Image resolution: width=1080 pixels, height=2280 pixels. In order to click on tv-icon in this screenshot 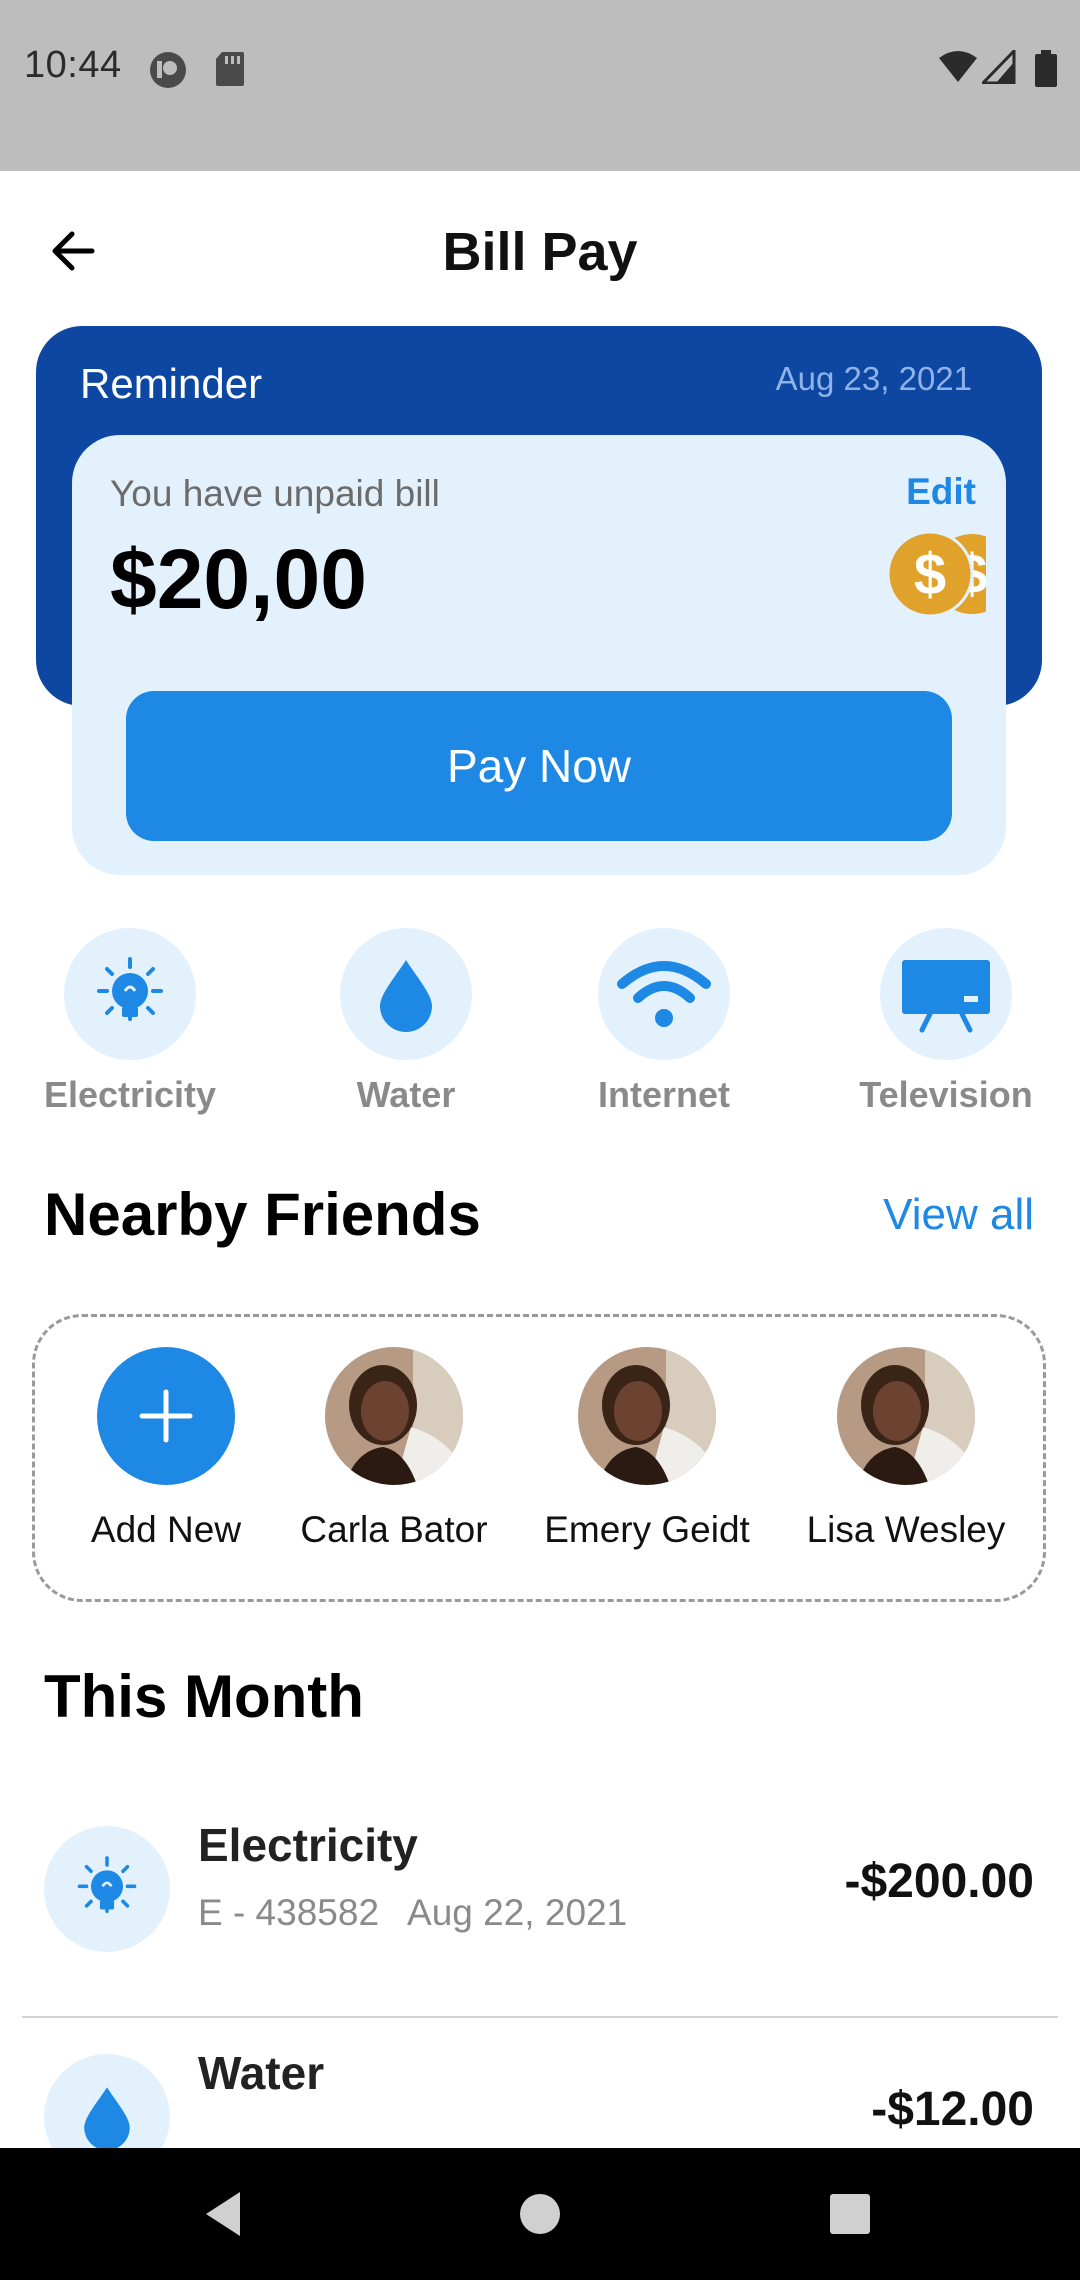, I will do `click(946, 996)`.